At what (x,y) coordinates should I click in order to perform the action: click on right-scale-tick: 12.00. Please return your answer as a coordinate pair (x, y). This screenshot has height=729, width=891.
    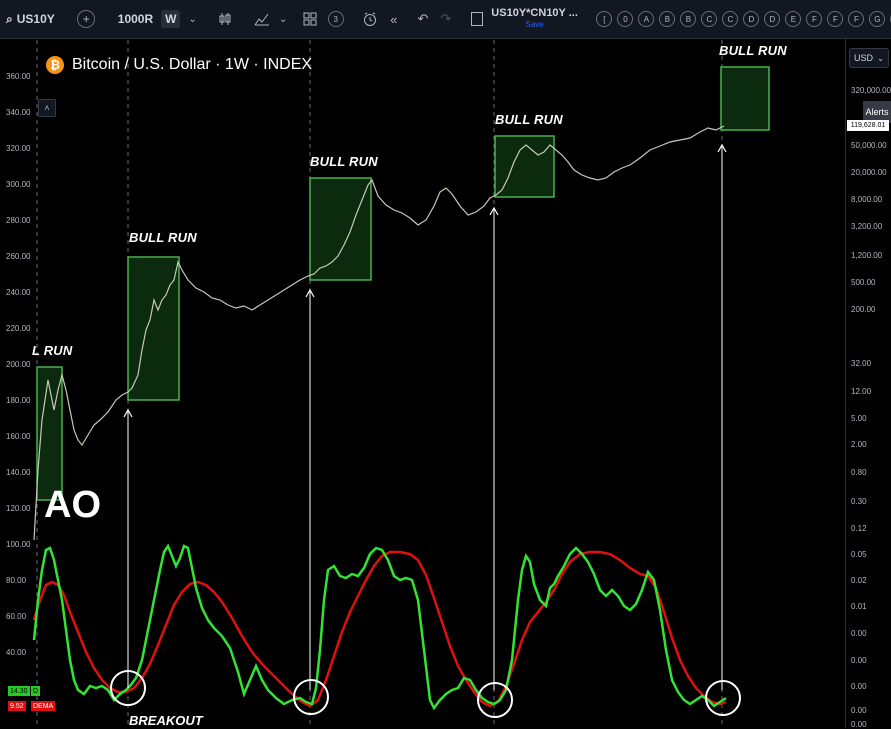
    Looking at the image, I should click on (861, 391).